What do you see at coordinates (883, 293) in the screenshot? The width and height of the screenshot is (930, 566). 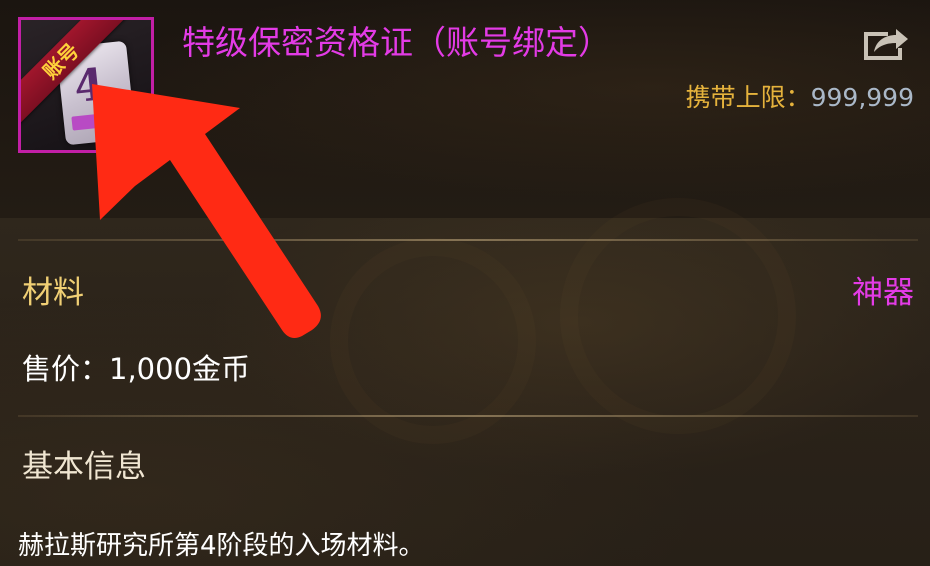 I see `item-rarity: 神器` at bounding box center [883, 293].